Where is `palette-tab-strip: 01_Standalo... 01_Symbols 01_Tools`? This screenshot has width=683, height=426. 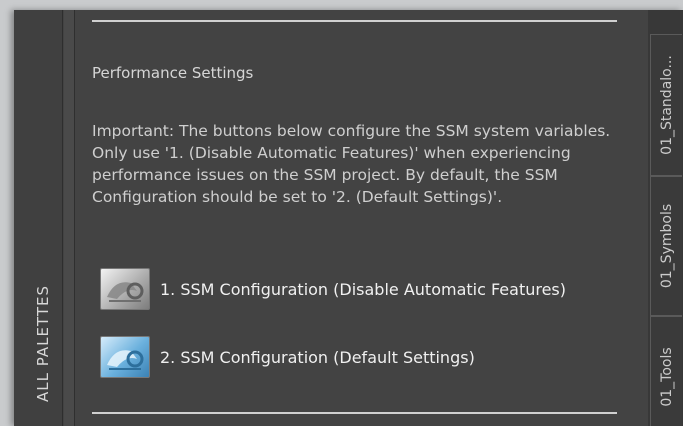 palette-tab-strip: 01_Standalo... 01_Symbols 01_Tools is located at coordinates (665, 218).